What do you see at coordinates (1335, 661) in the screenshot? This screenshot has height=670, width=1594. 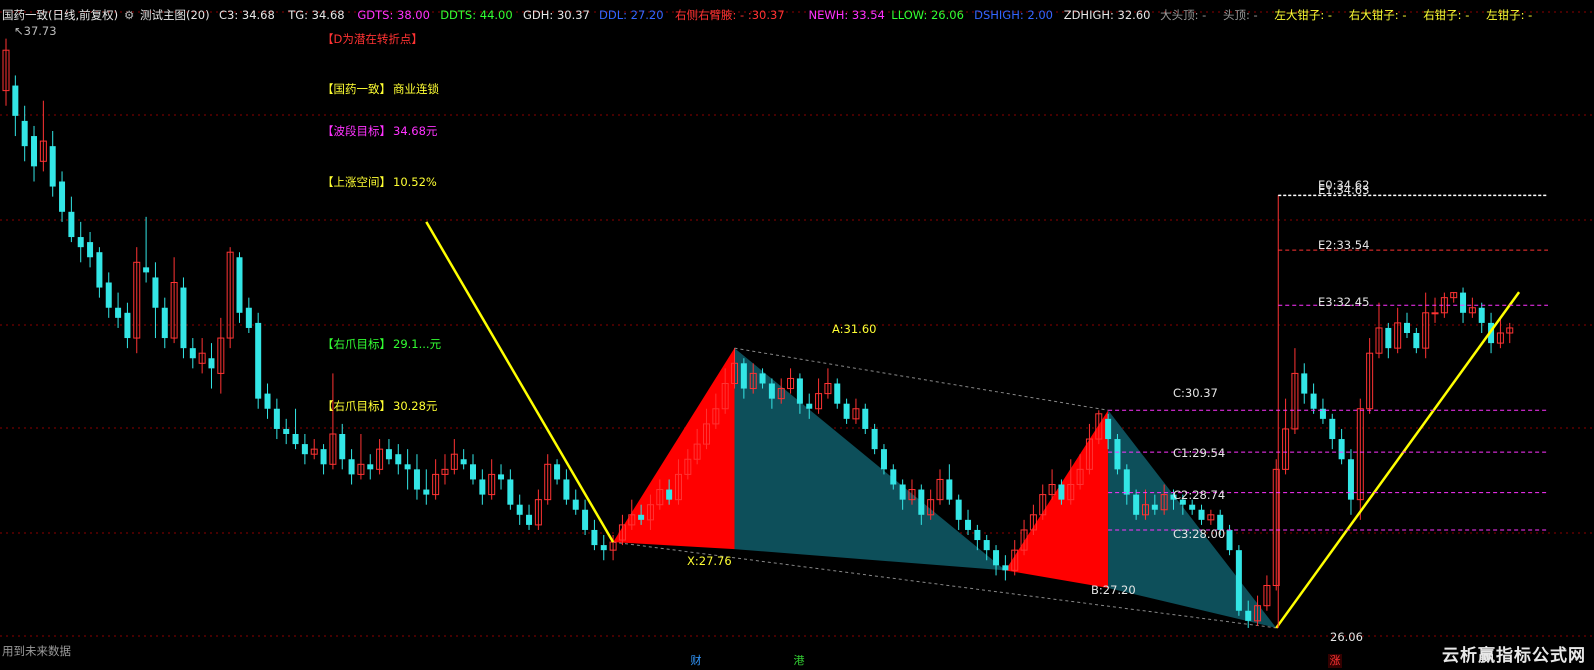 I see `limit-up-marker: 涨` at bounding box center [1335, 661].